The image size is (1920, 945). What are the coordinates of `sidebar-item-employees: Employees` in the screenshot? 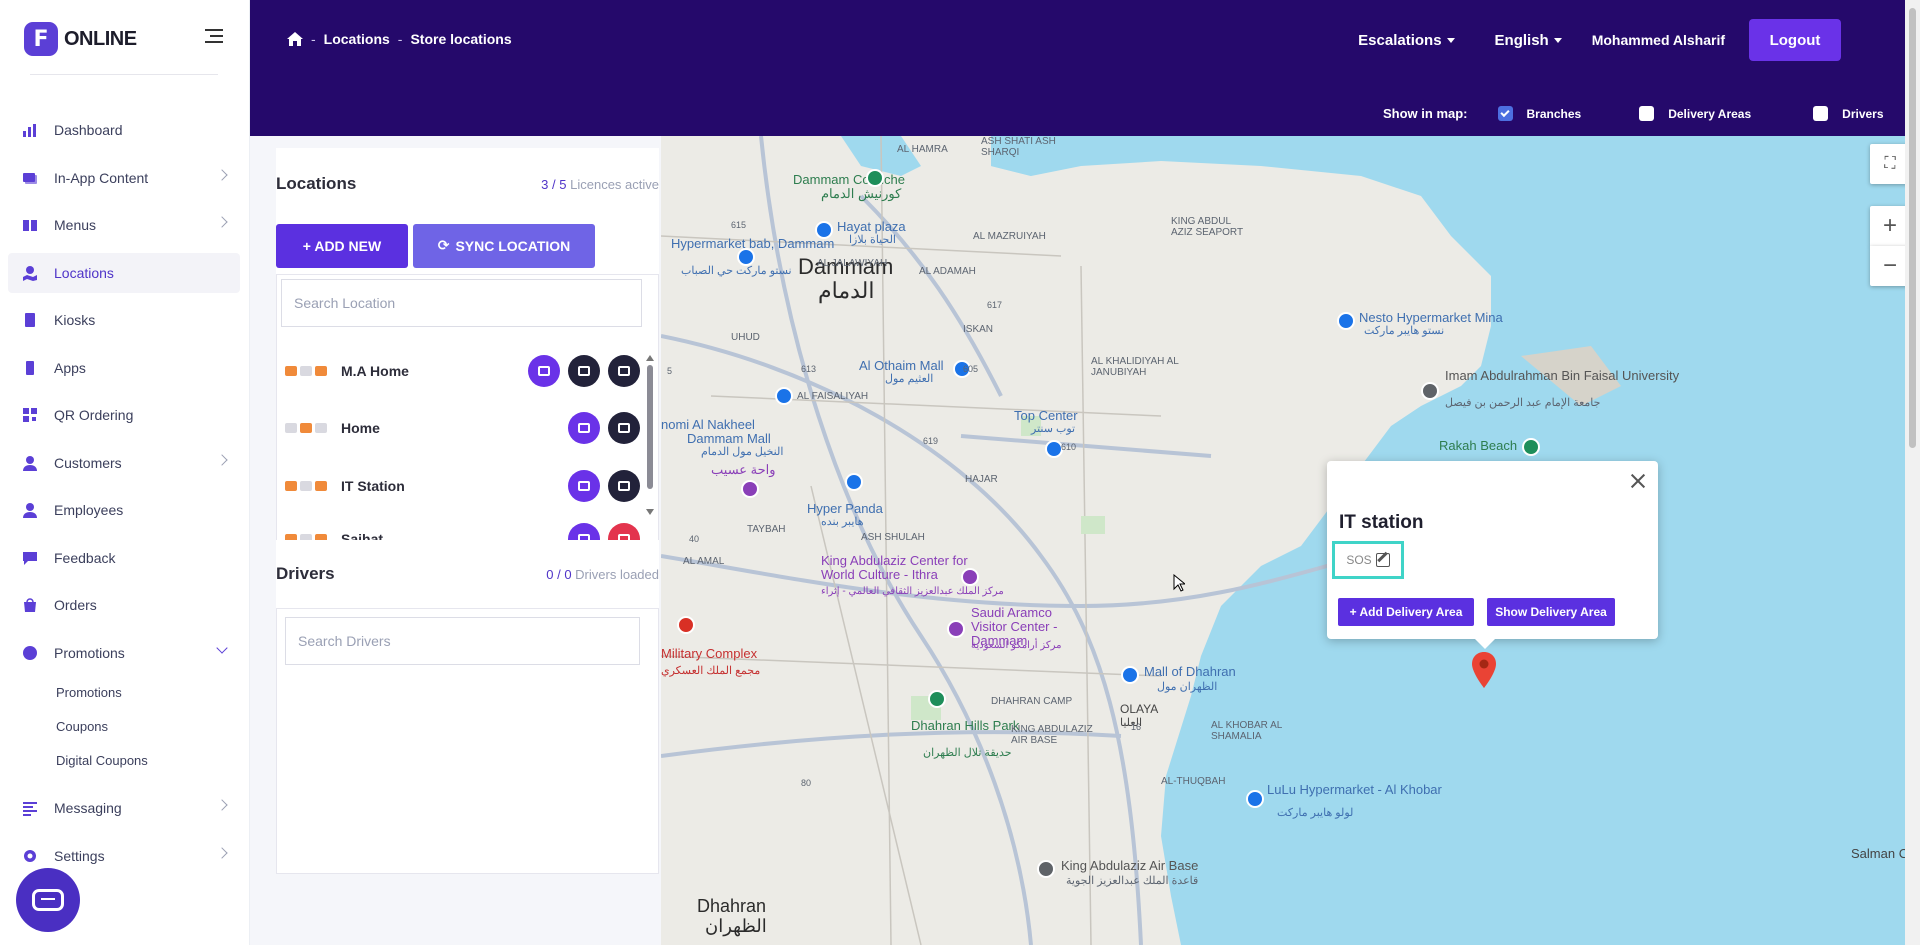 It's located at (124, 510).